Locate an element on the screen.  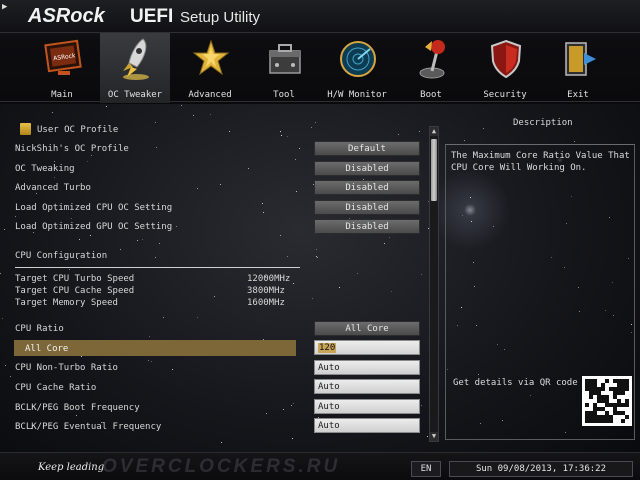
rocket-icon is located at coordinates (136, 59).